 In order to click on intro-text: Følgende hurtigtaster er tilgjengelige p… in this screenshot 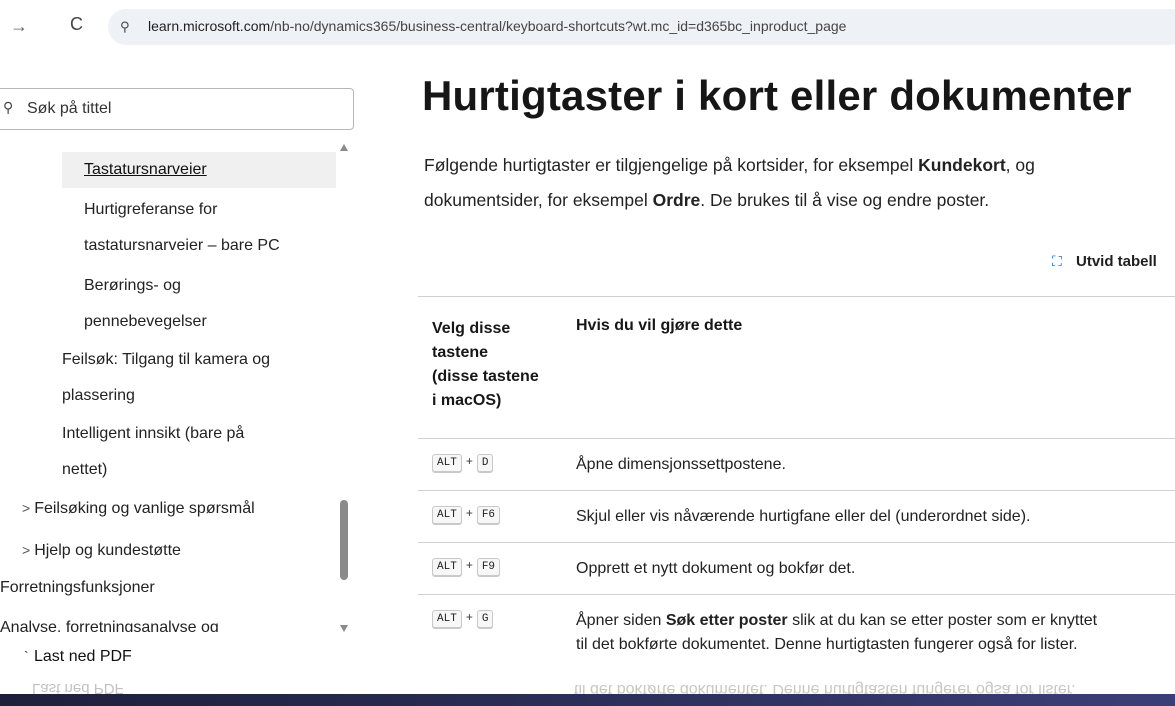, I will do `click(671, 165)`.